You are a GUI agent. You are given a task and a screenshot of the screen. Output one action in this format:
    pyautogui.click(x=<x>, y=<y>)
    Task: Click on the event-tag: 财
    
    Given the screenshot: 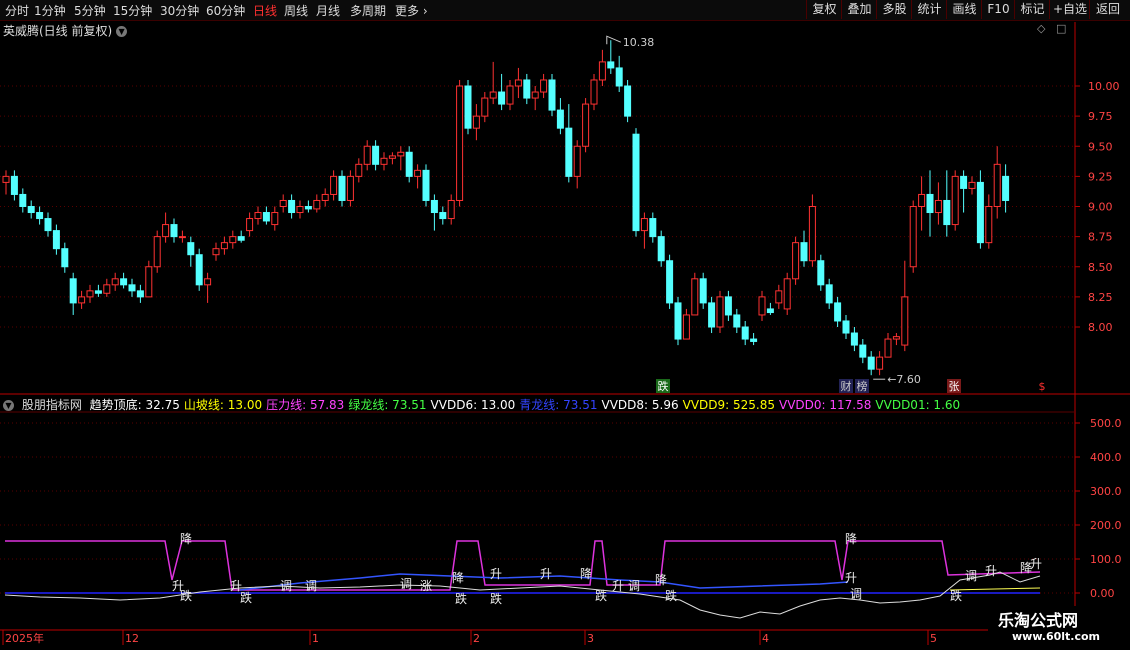 What is the action you would take?
    pyautogui.click(x=846, y=386)
    